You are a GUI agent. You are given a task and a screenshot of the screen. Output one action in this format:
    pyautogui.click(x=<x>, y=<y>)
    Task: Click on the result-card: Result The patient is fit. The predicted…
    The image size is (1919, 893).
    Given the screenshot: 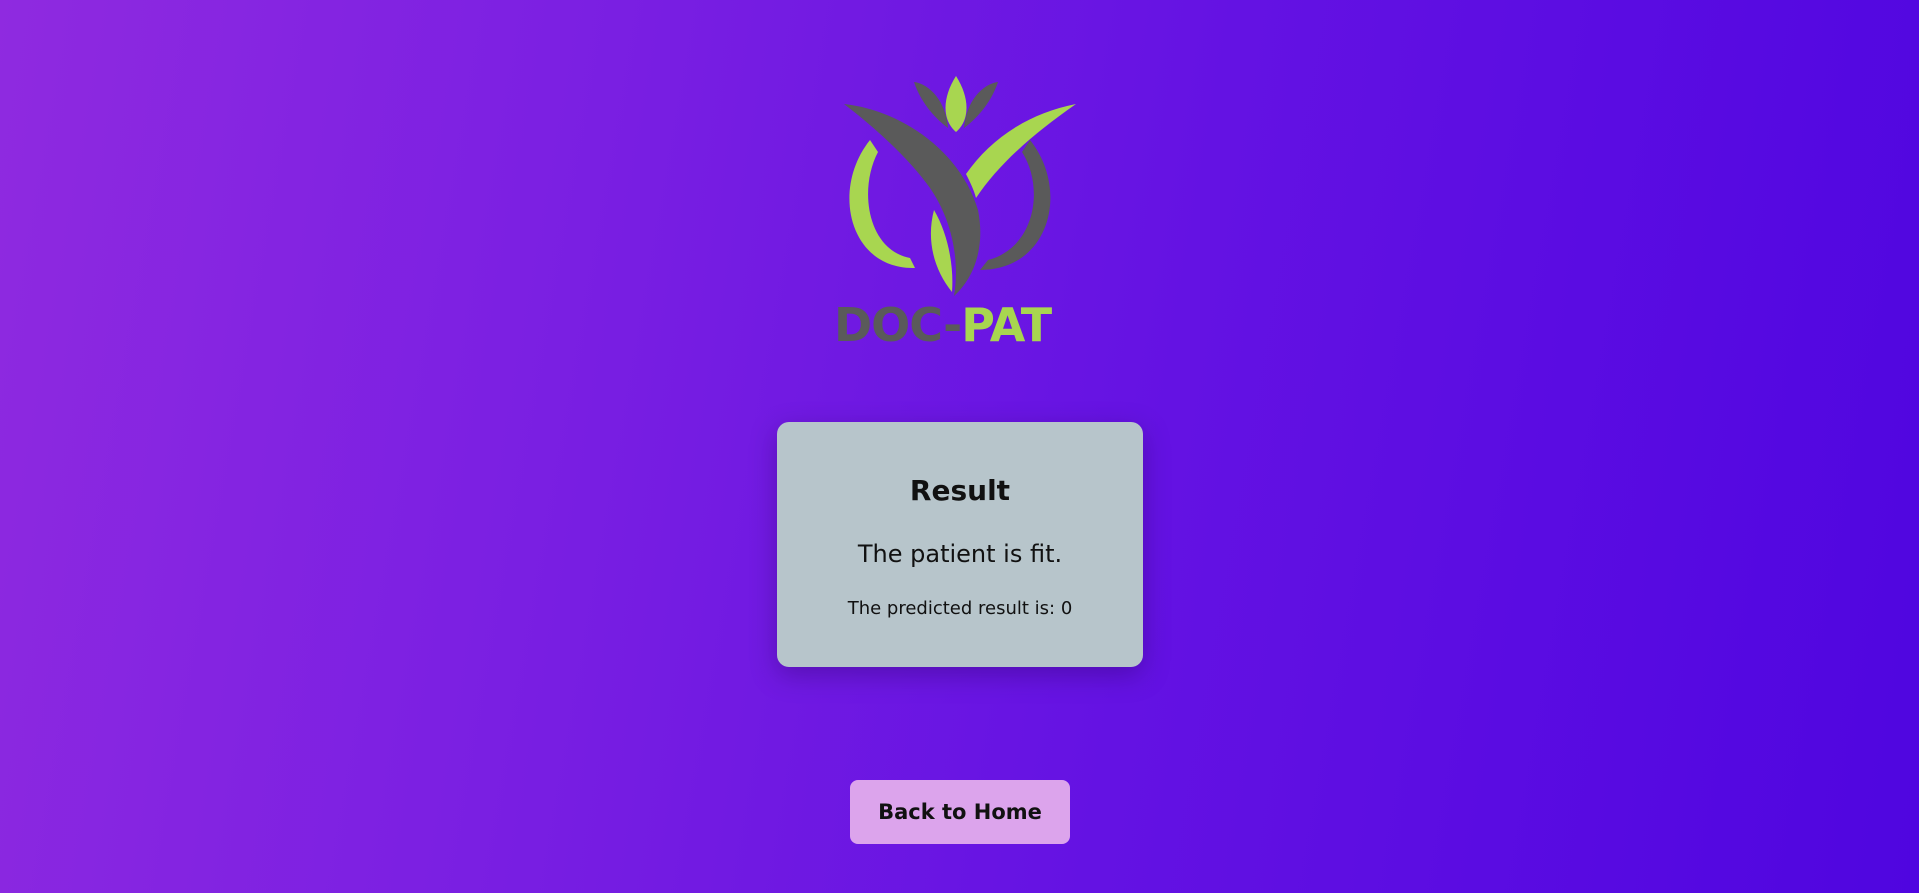 What is the action you would take?
    pyautogui.click(x=960, y=544)
    